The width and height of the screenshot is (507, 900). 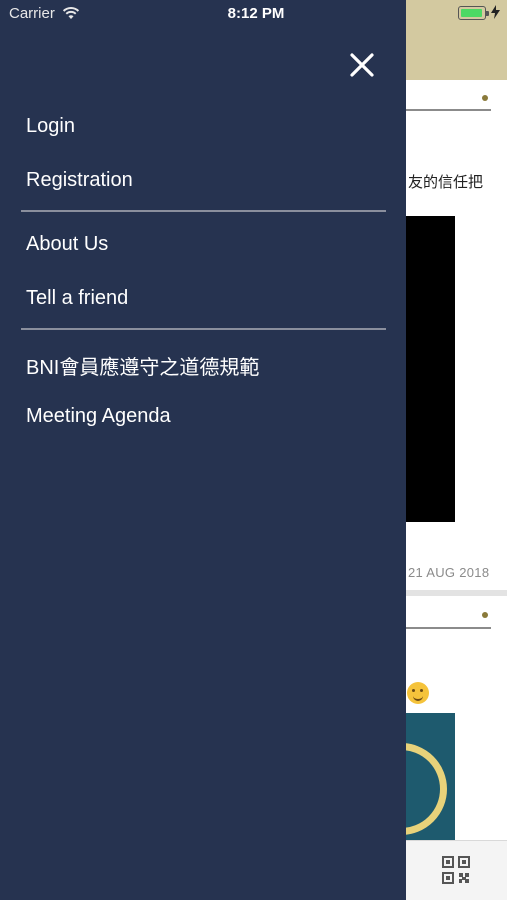 What do you see at coordinates (142, 365) in the screenshot?
I see `menu-item-code-of-ethics: BNI會員應遵守之道德規範` at bounding box center [142, 365].